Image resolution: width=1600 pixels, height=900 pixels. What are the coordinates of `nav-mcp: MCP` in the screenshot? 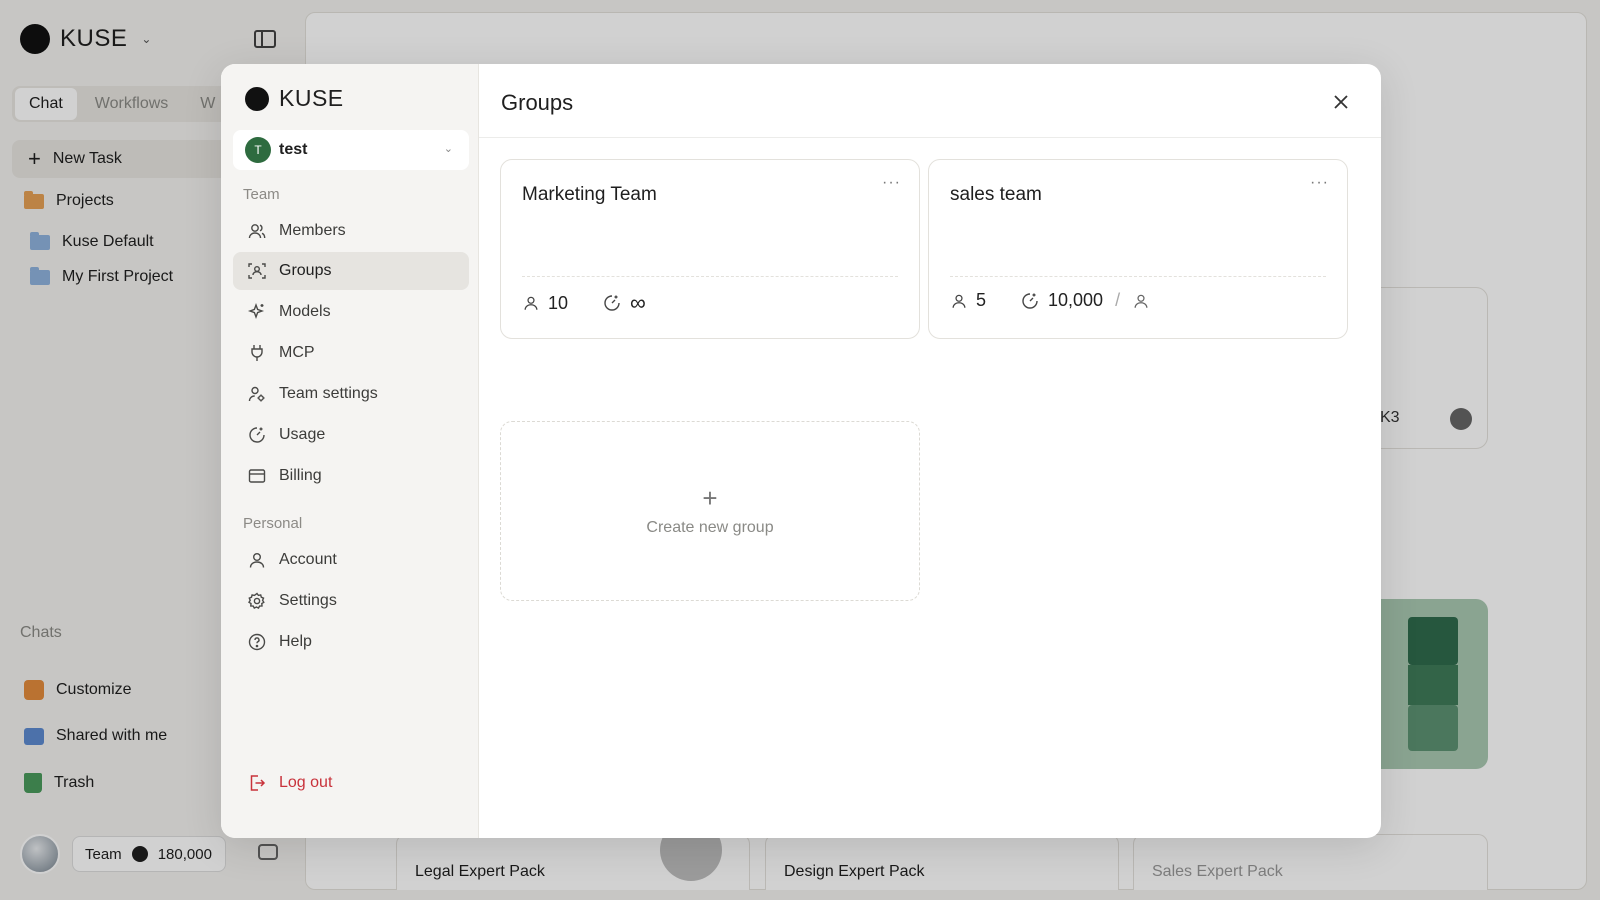 It's located at (351, 353).